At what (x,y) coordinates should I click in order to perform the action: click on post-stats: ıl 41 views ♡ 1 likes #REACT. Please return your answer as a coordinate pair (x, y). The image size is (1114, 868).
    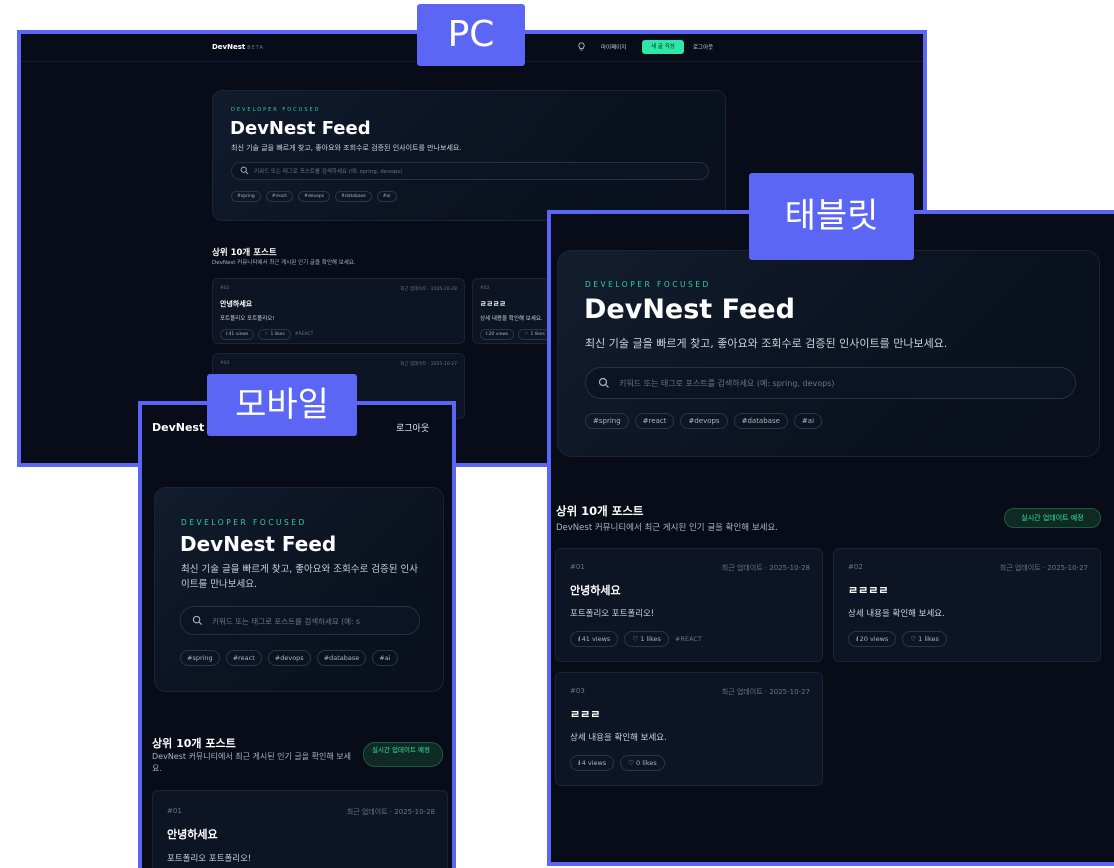
    Looking at the image, I should click on (266, 334).